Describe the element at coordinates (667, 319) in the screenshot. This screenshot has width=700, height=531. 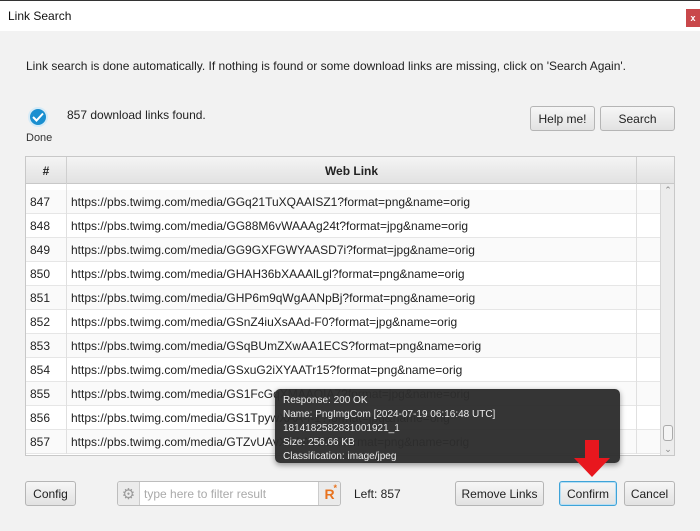
I see `vertical-scrollbar: ⌃ ⌄` at that location.